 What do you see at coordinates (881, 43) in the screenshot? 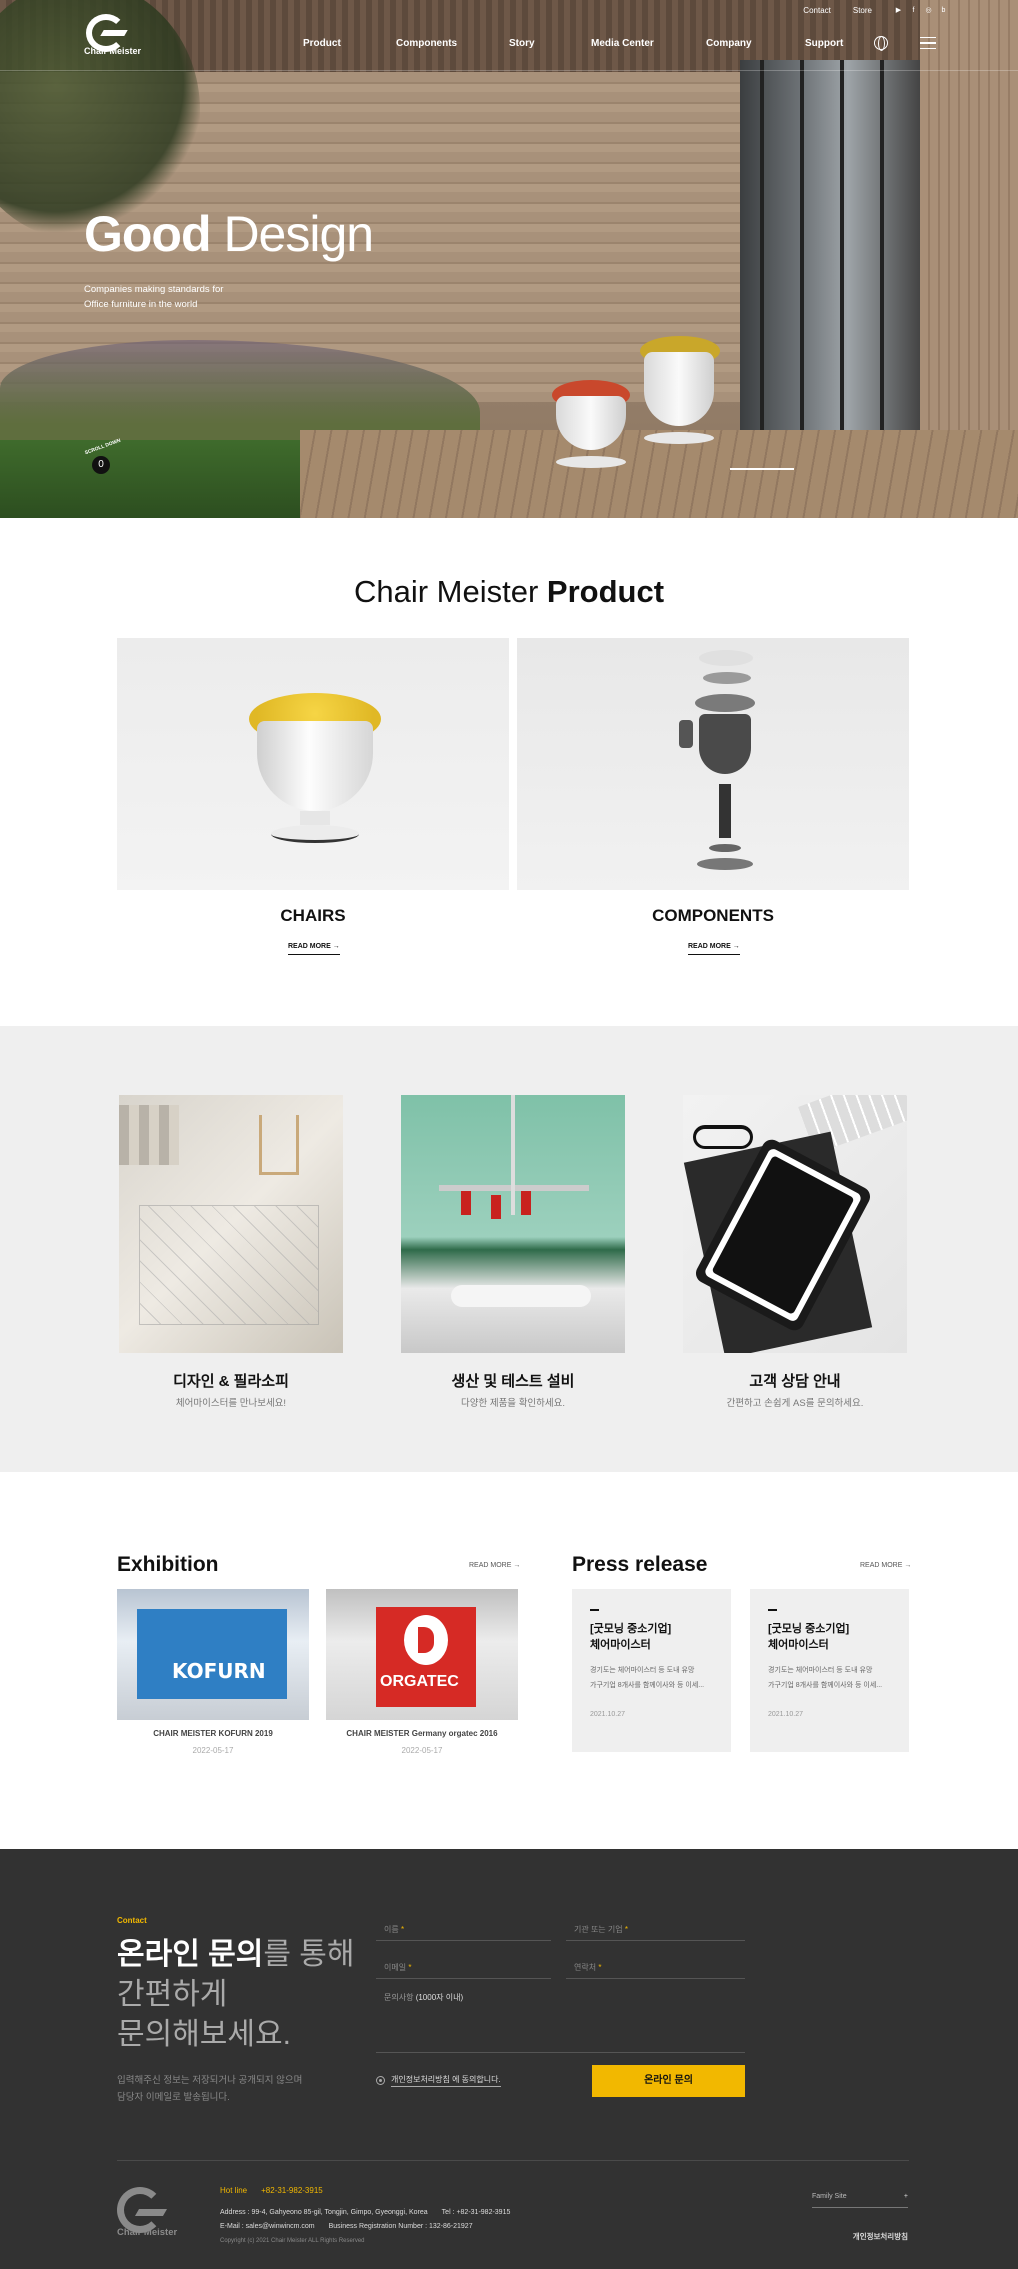
I see `language-globe-icon` at bounding box center [881, 43].